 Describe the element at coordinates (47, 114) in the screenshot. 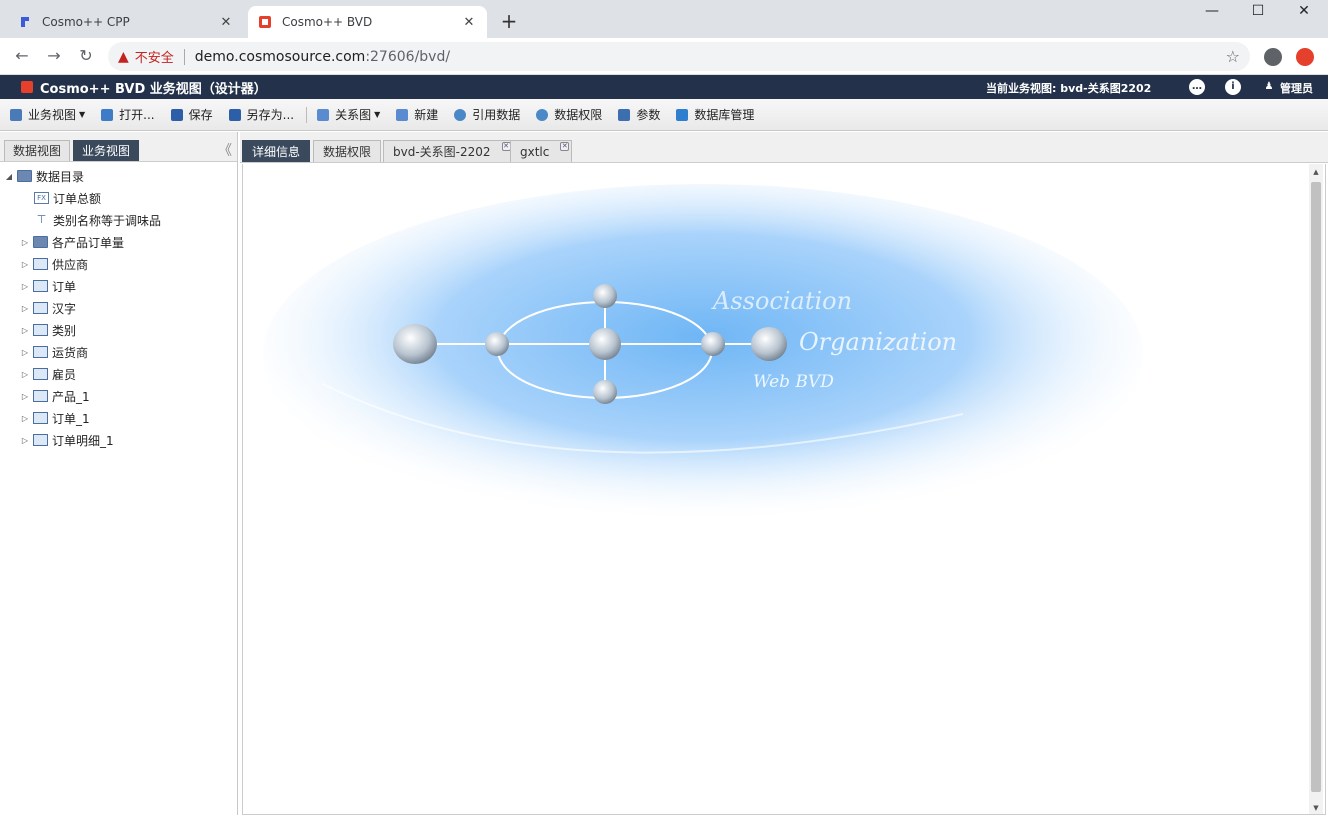

I see `business-view-menu-button: 业务视图 ▼` at that location.